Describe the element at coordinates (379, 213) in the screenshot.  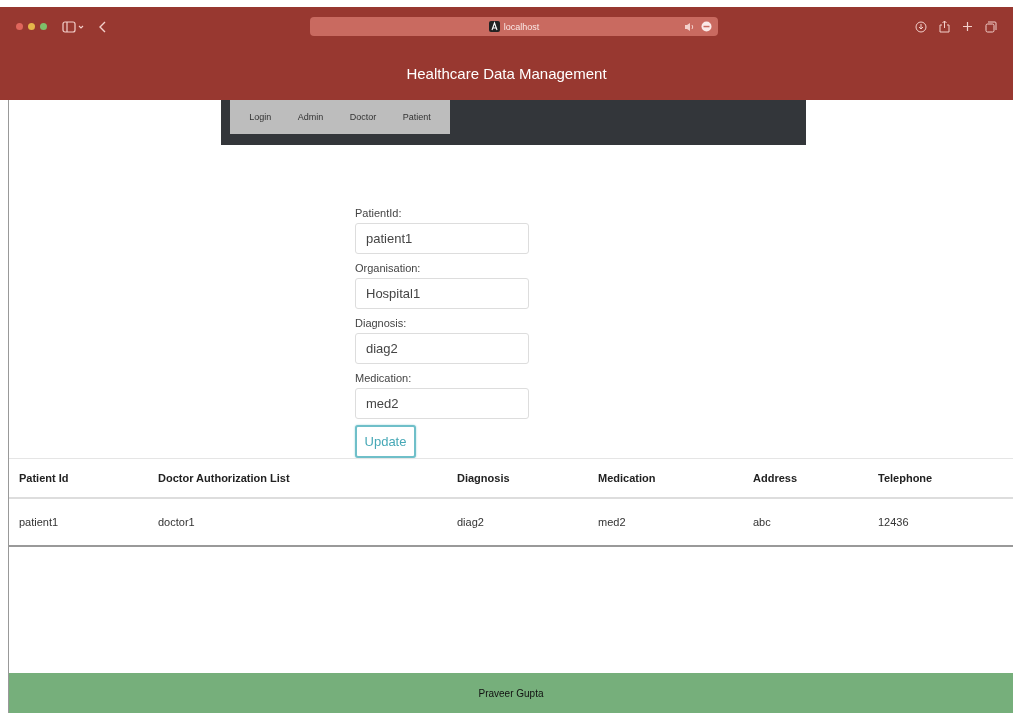
I see `field-label: PatientId:` at that location.